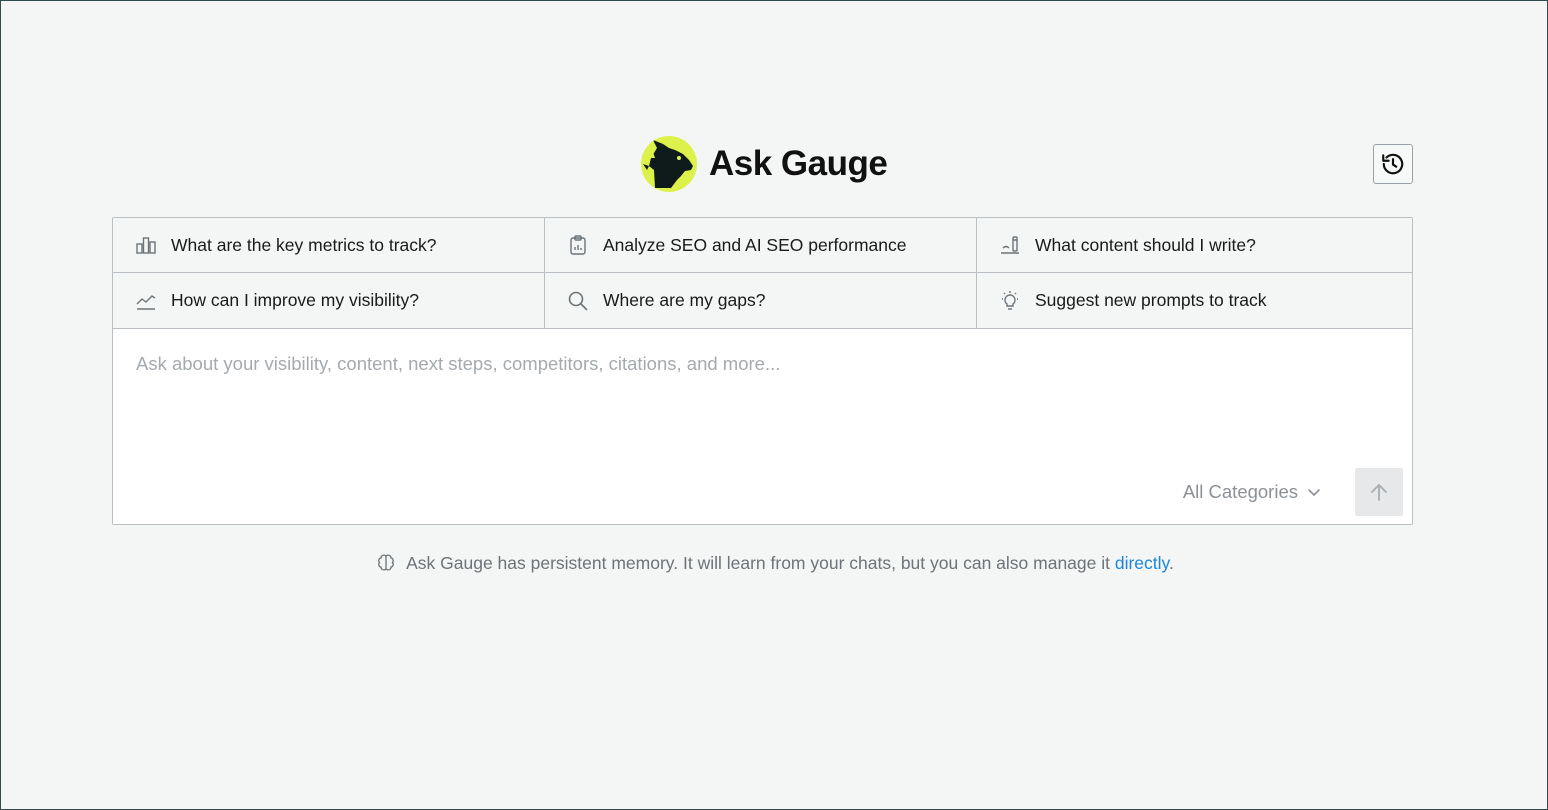  What do you see at coordinates (578, 245) in the screenshot?
I see `clipboard-chart-icon` at bounding box center [578, 245].